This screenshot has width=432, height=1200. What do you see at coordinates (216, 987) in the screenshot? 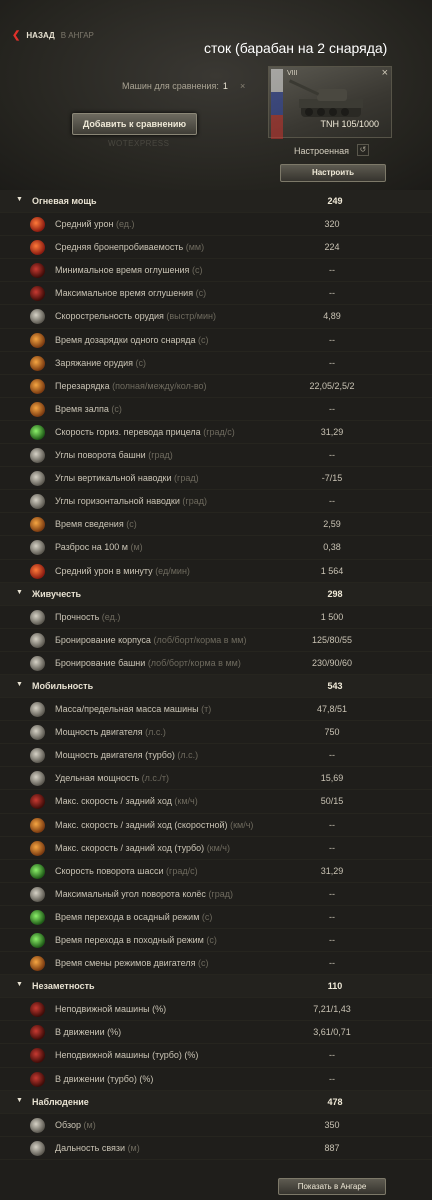
I see `section-header: ▼ Незаметность 110` at bounding box center [216, 987].